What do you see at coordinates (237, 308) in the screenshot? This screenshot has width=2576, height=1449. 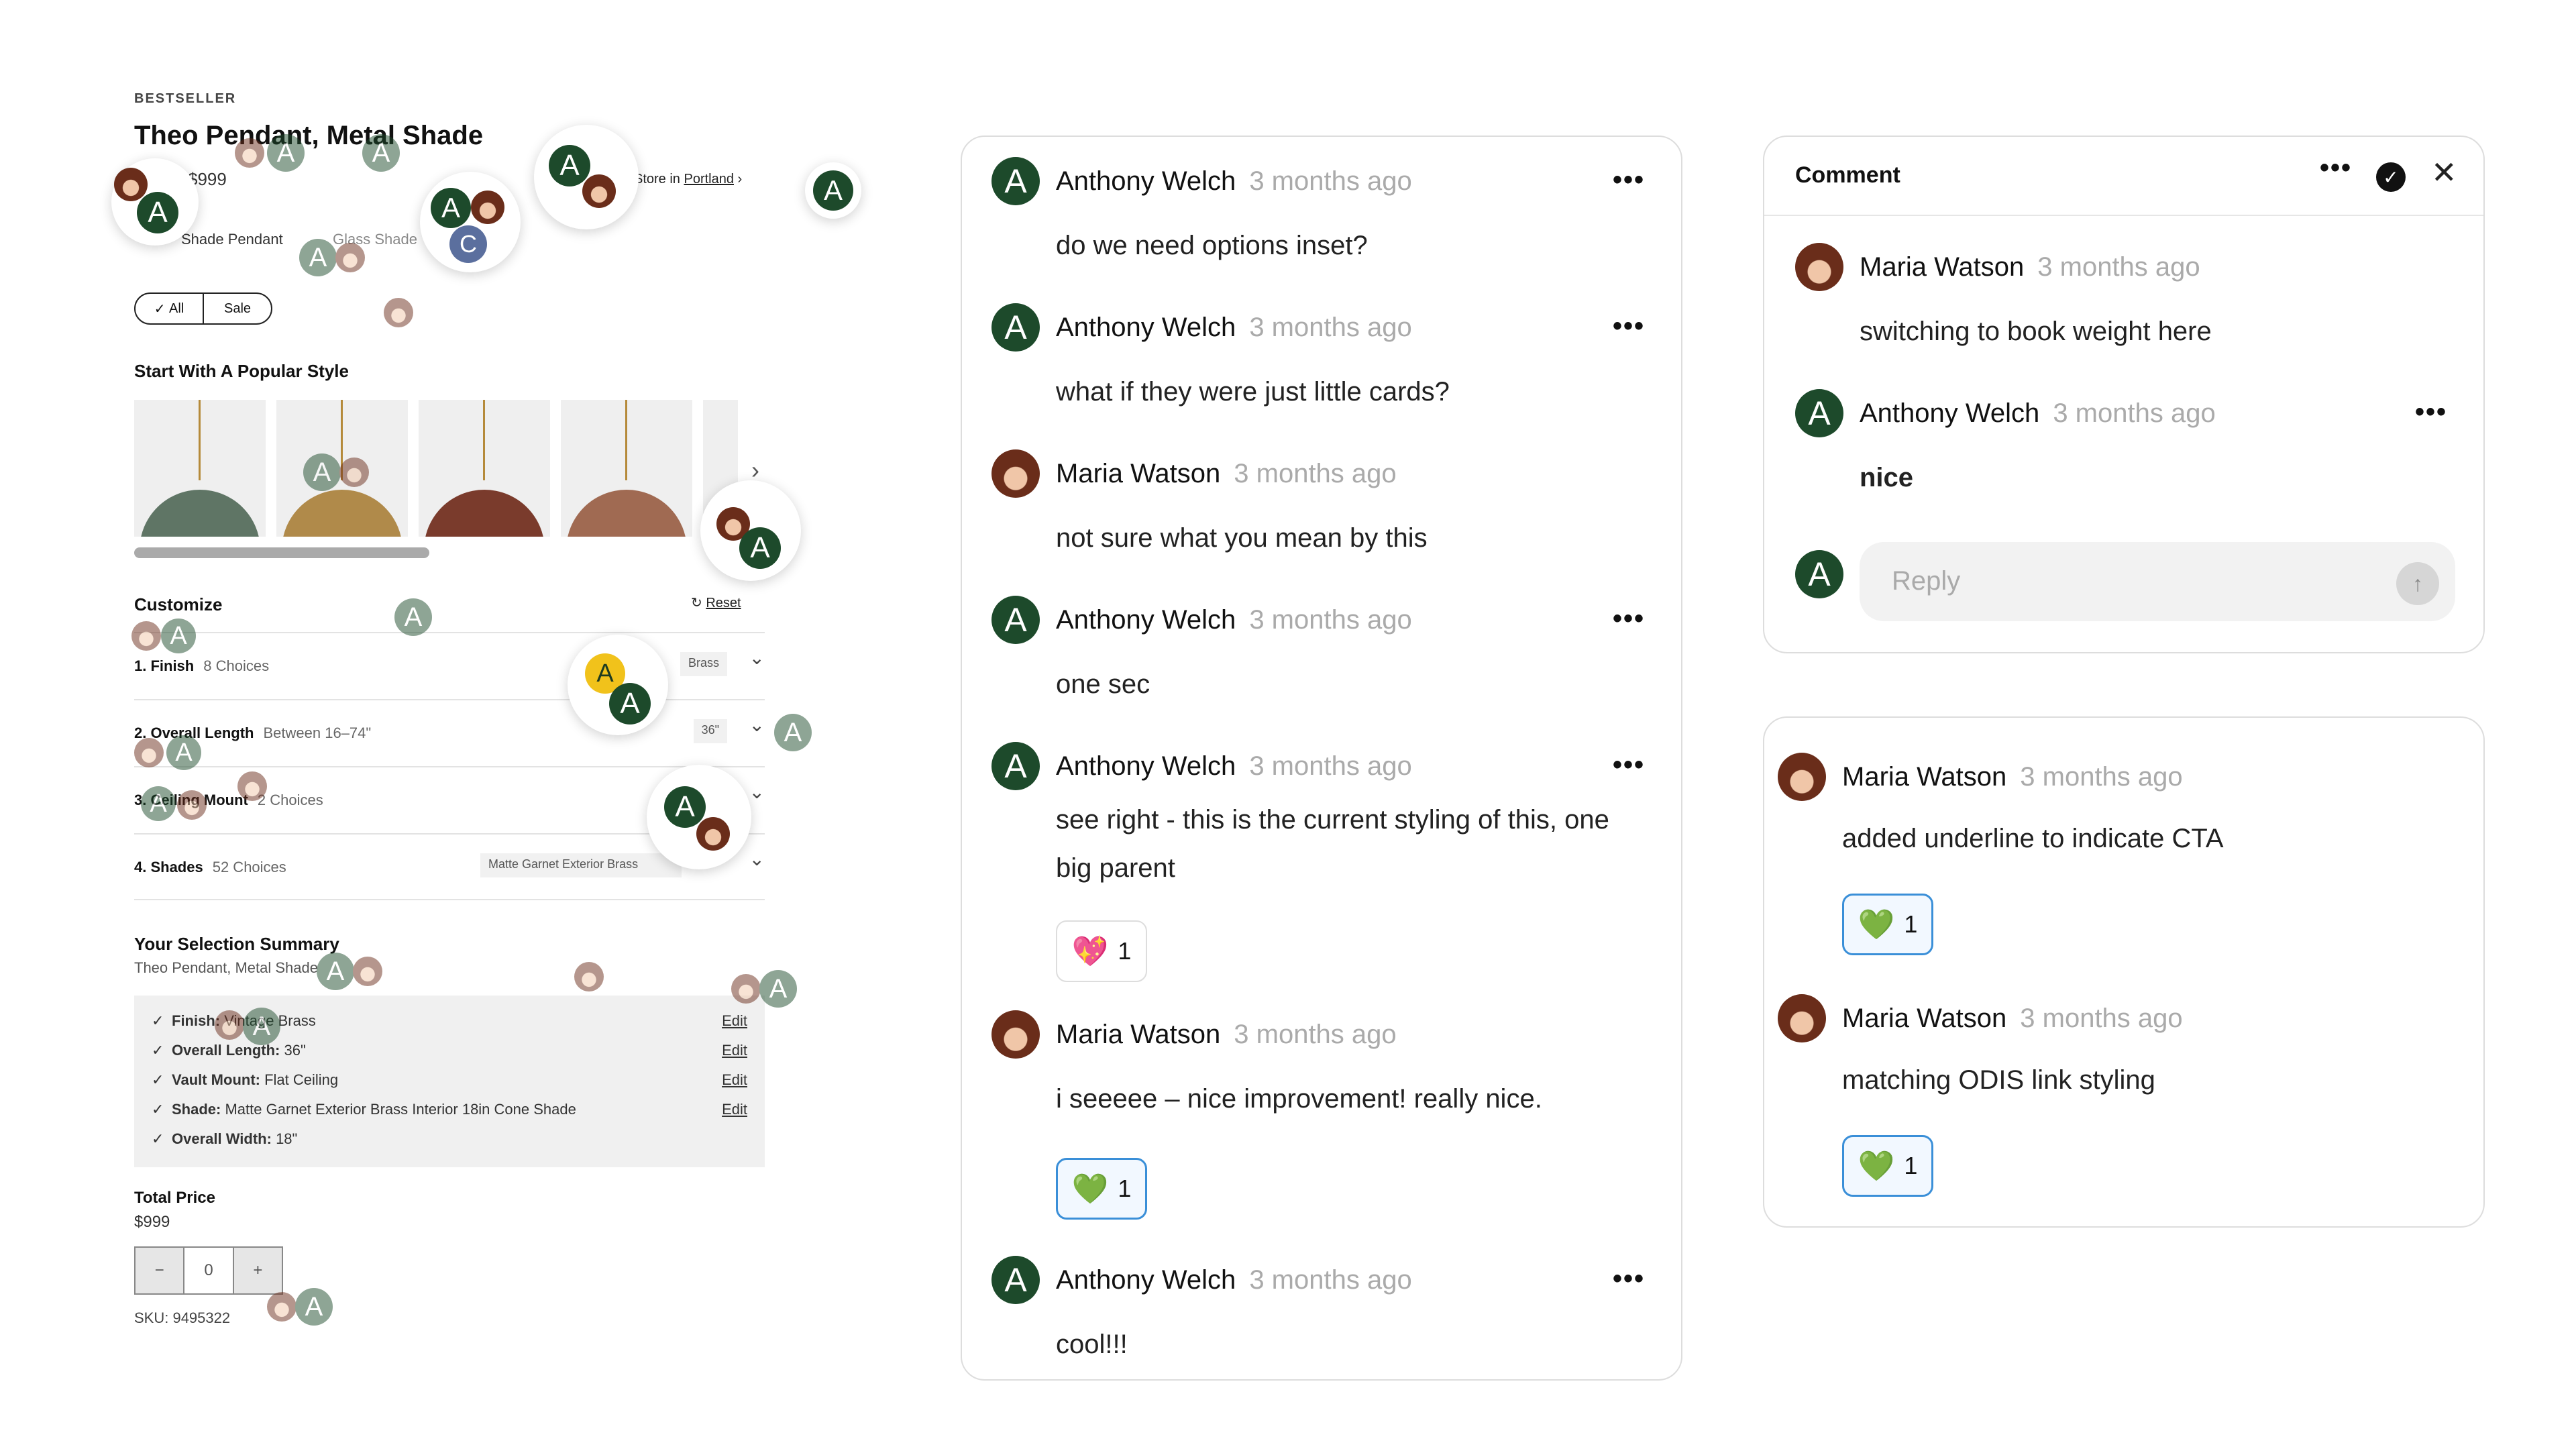 I see `filter-sale: Sale` at bounding box center [237, 308].